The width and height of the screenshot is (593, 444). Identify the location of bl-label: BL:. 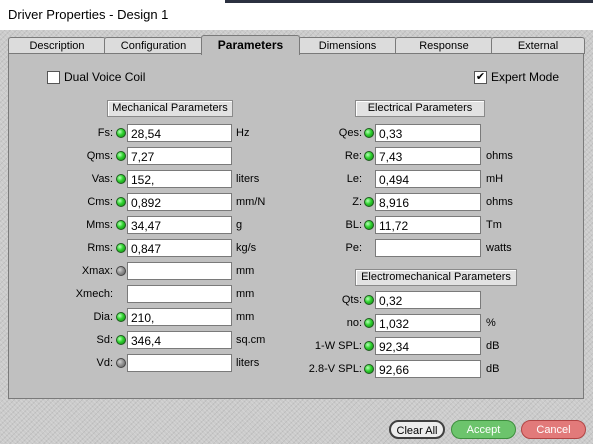
(353, 225).